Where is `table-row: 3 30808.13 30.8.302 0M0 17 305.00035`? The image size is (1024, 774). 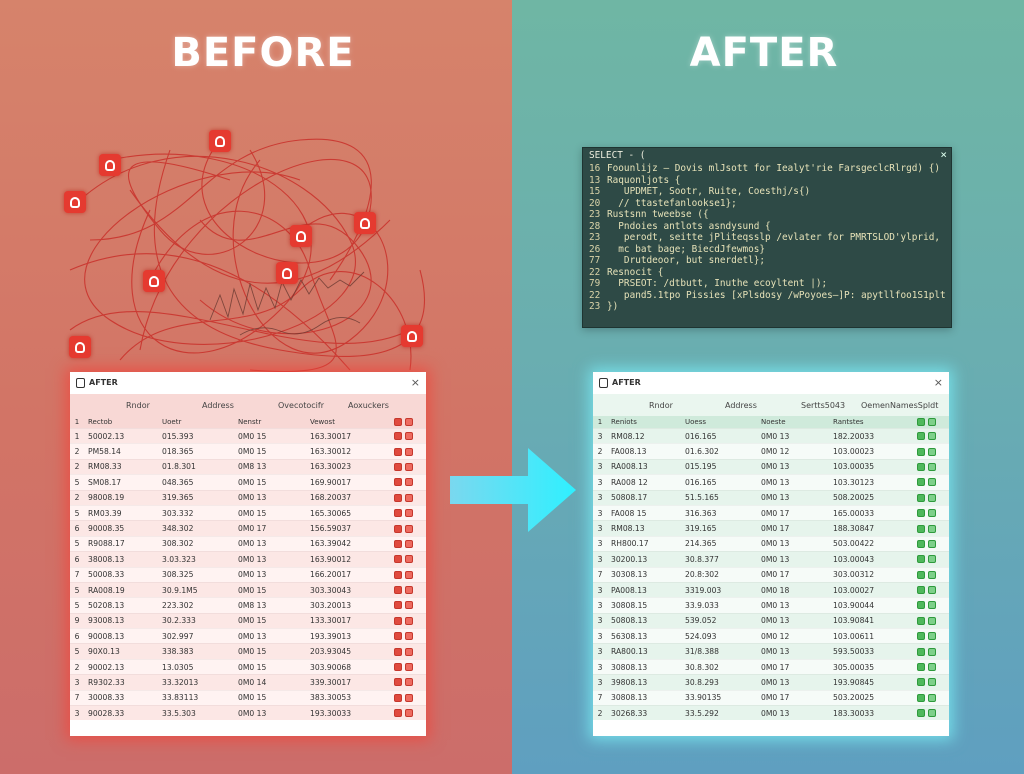 table-row: 3 30808.13 30.8.302 0M0 17 305.00035 is located at coordinates (771, 666).